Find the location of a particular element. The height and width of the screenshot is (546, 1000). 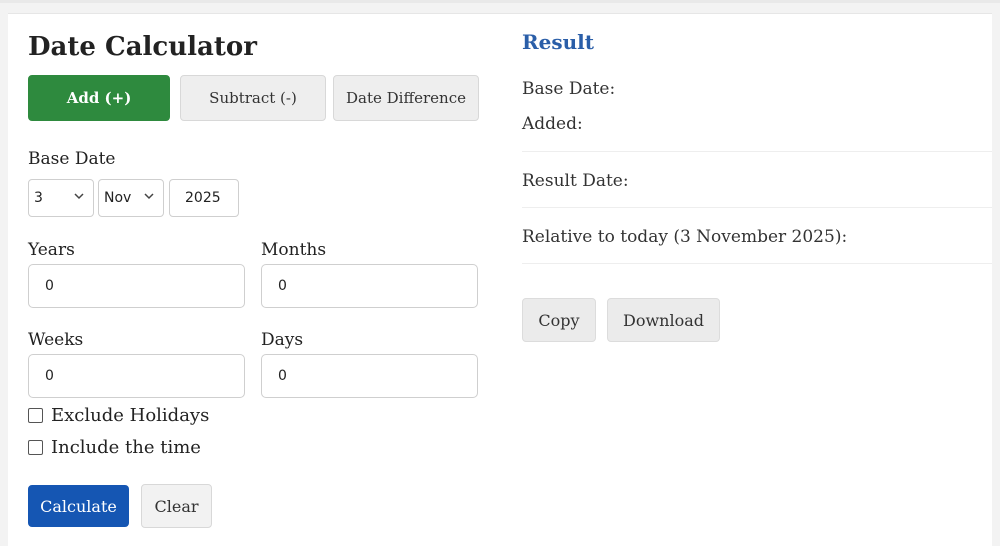

include-time-option: Include the time is located at coordinates (114, 447).